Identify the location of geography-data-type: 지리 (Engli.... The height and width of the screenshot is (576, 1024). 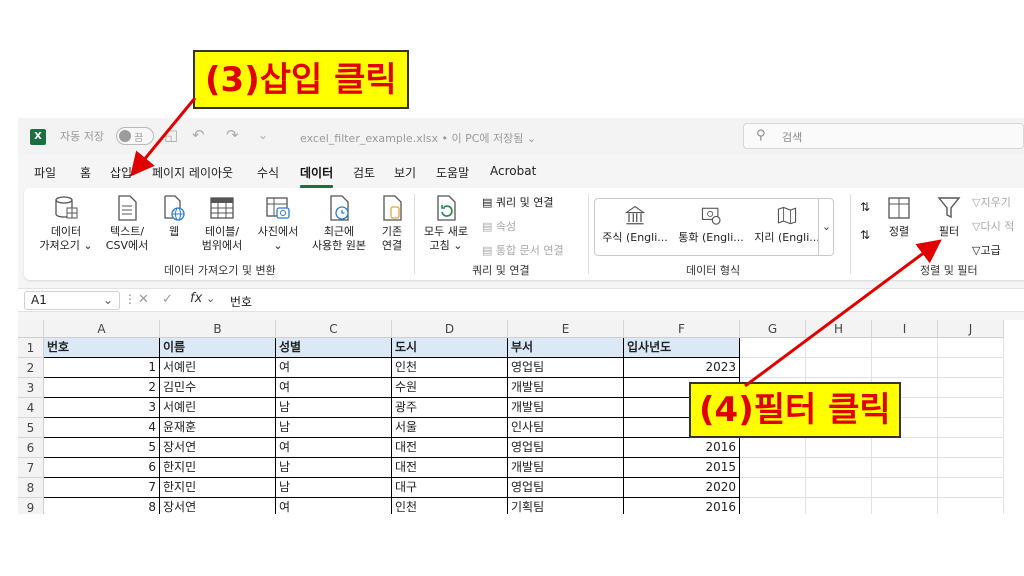
(787, 224).